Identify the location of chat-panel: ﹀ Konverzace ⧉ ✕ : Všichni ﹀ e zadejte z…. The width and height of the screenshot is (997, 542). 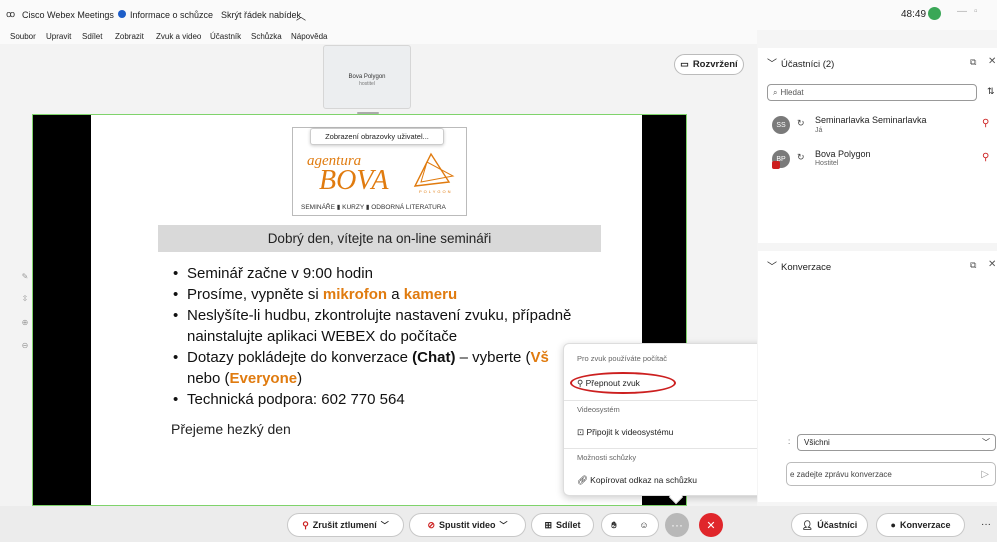
(877, 376).